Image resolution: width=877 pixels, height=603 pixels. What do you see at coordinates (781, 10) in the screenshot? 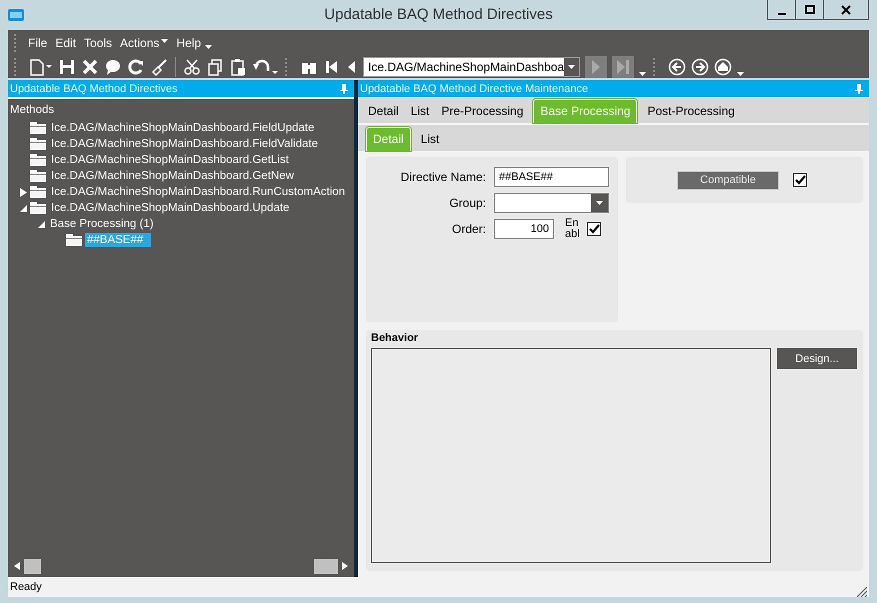
I see `minimize-button` at bounding box center [781, 10].